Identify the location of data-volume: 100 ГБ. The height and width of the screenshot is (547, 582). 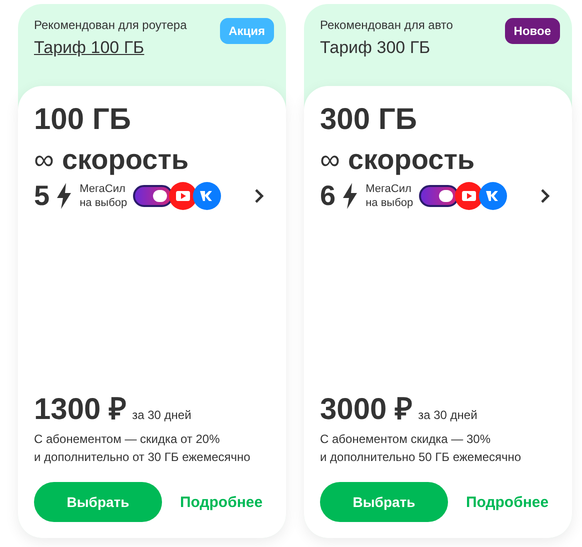
(83, 120).